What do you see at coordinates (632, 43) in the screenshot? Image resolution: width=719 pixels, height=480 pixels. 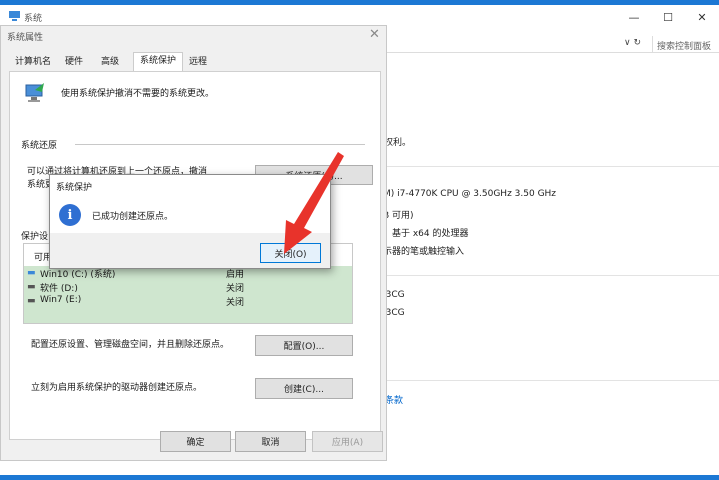 I see `address-refresh-controls: ∨ ↻` at bounding box center [632, 43].